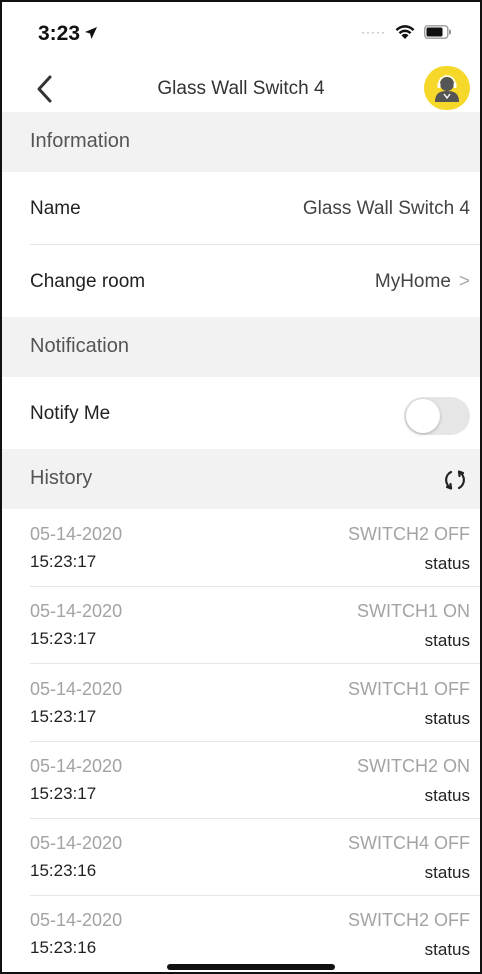 The height and width of the screenshot is (974, 482). I want to click on notify-me-toggle, so click(437, 416).